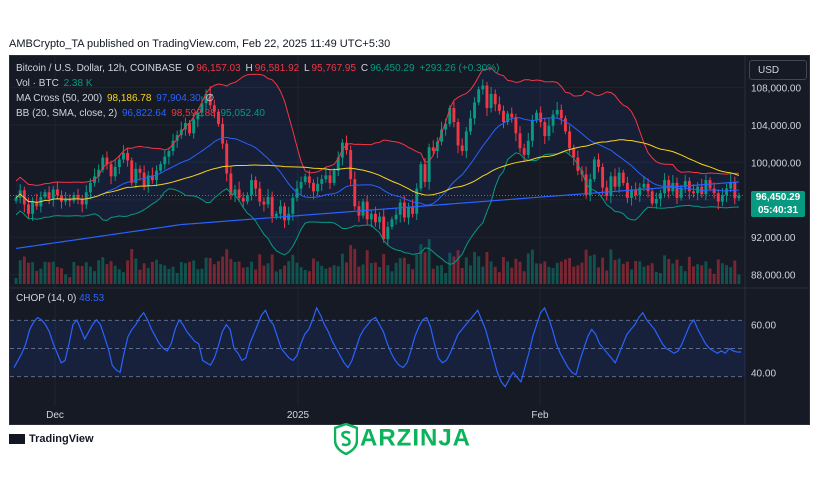 This screenshot has width=816, height=487. What do you see at coordinates (459, 68) in the screenshot?
I see `change-value: +293.26 (+0.30%)` at bounding box center [459, 68].